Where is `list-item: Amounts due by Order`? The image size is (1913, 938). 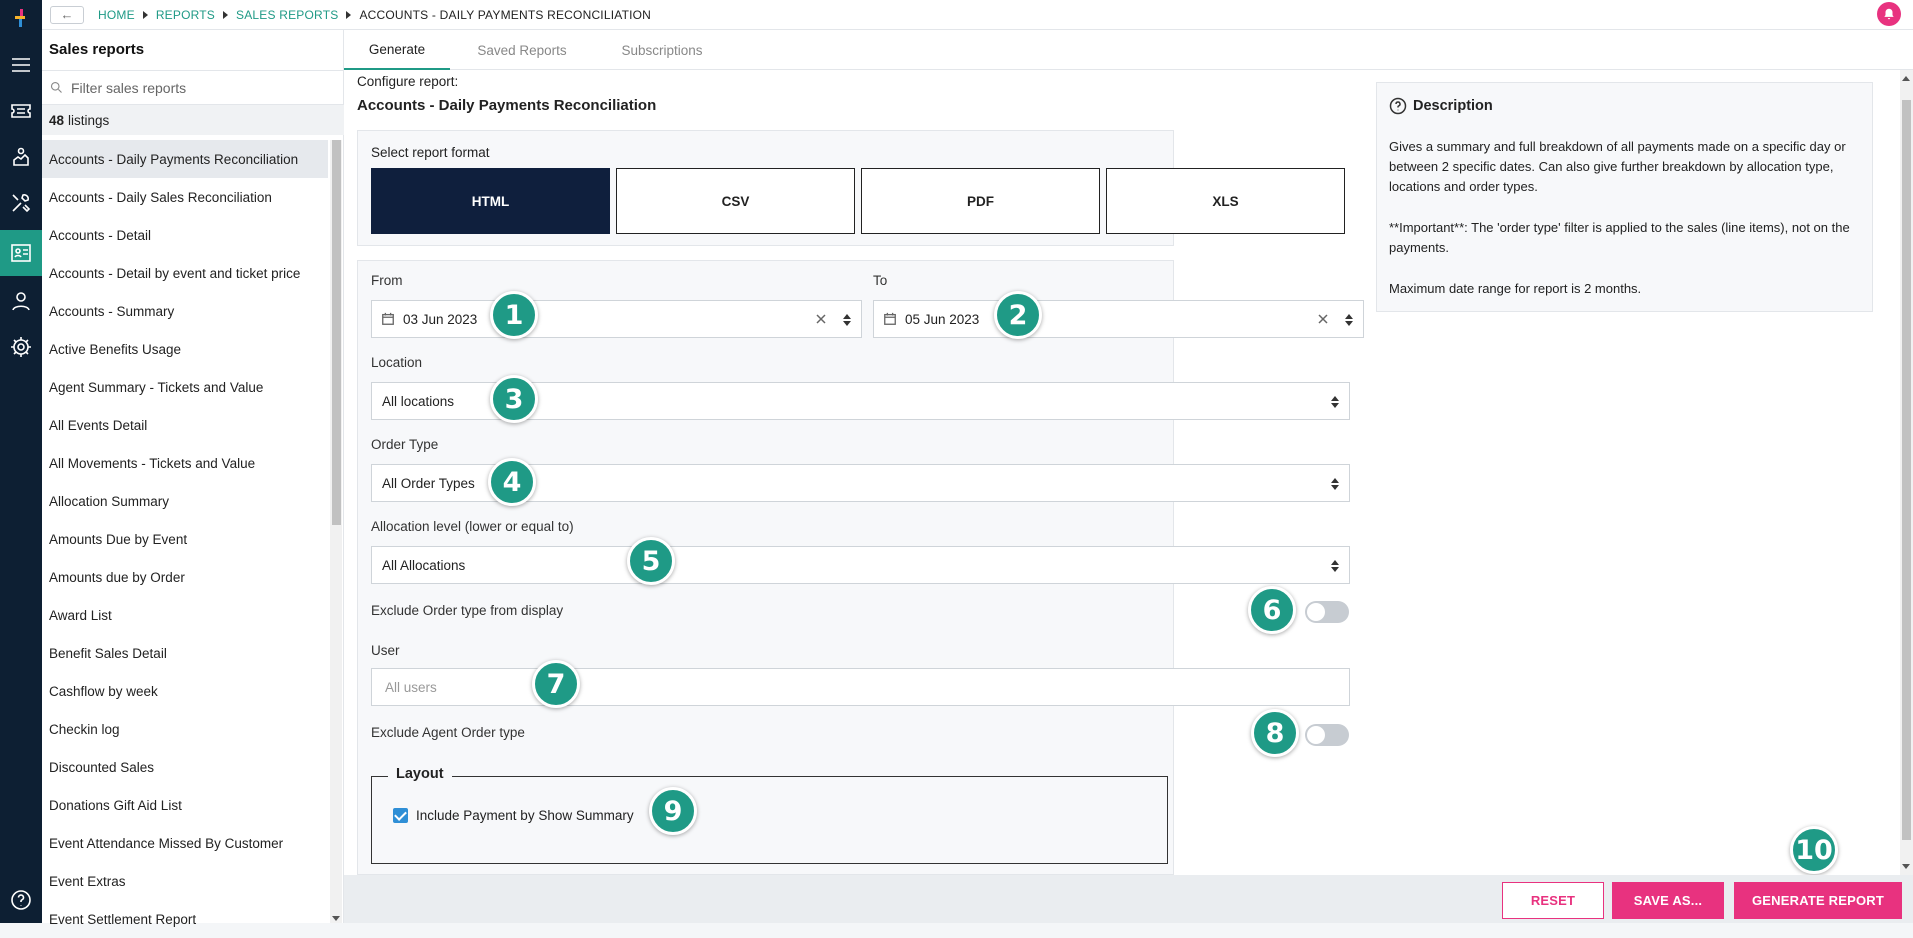
list-item: Amounts due by Order is located at coordinates (185, 577).